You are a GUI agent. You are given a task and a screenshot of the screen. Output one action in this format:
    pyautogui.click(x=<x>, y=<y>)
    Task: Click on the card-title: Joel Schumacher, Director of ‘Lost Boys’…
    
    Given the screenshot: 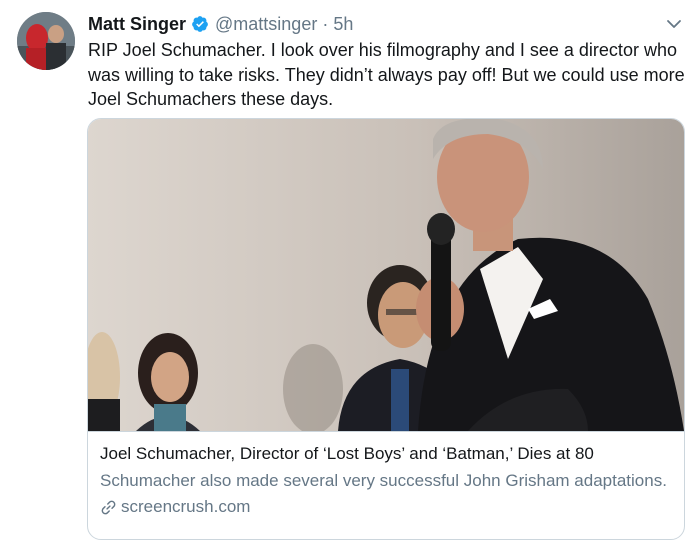 What is the action you would take?
    pyautogui.click(x=347, y=454)
    